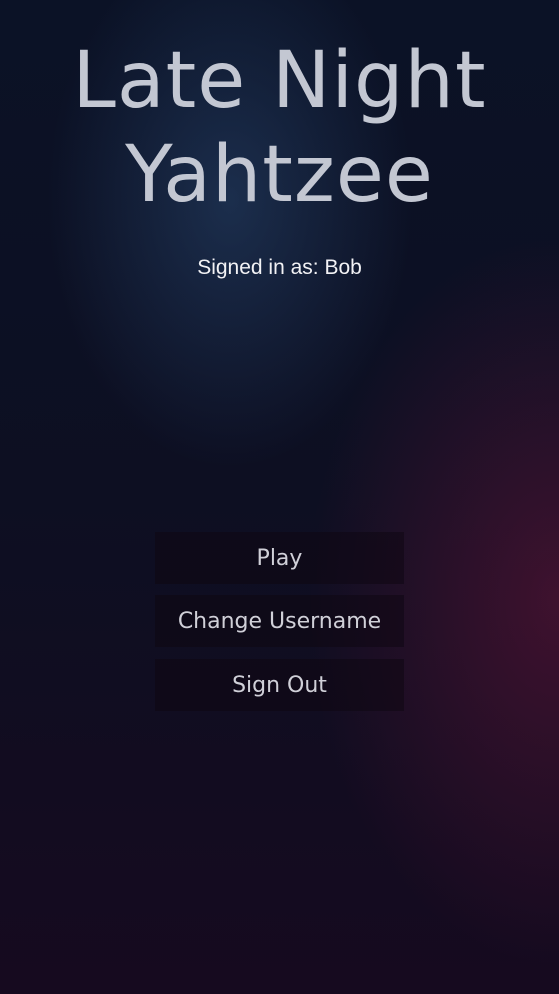 The width and height of the screenshot is (559, 994). Describe the element at coordinates (279, 267) in the screenshot. I see `signed-in-status: Signed in as: Bob` at that location.